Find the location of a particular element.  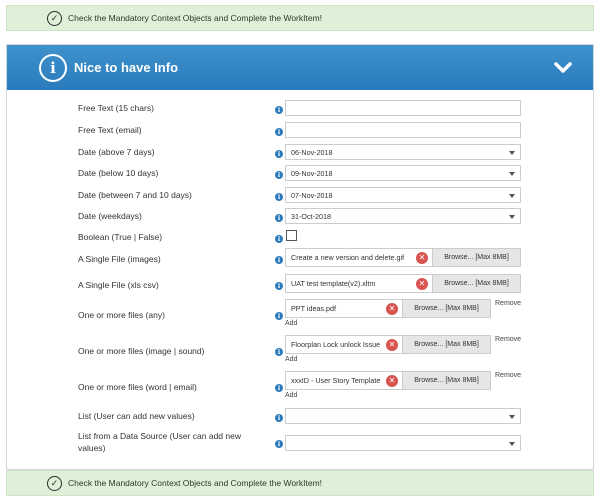

field-label: Boolean (True | False) is located at coordinates (120, 237).